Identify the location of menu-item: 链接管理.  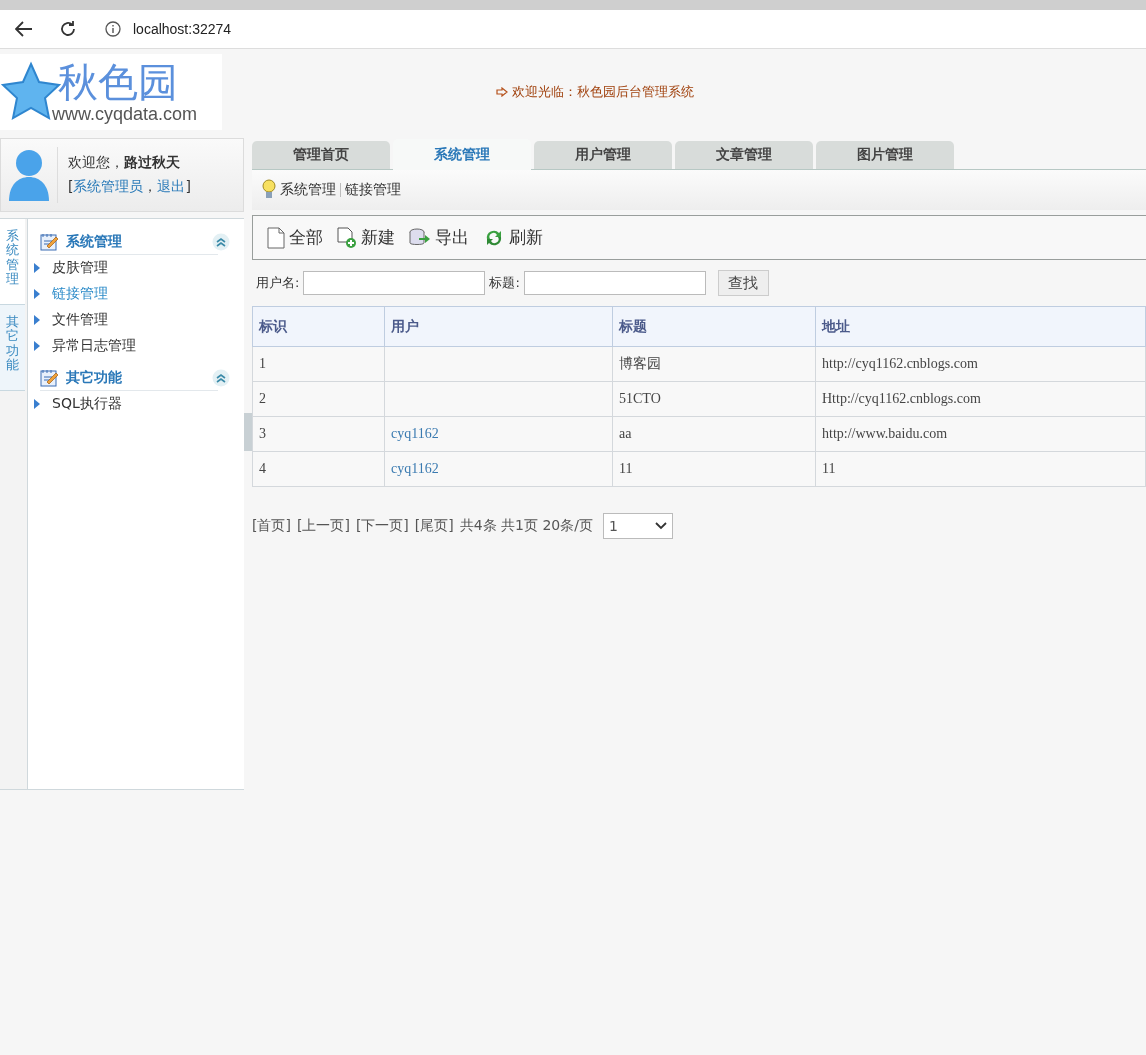
(80, 294).